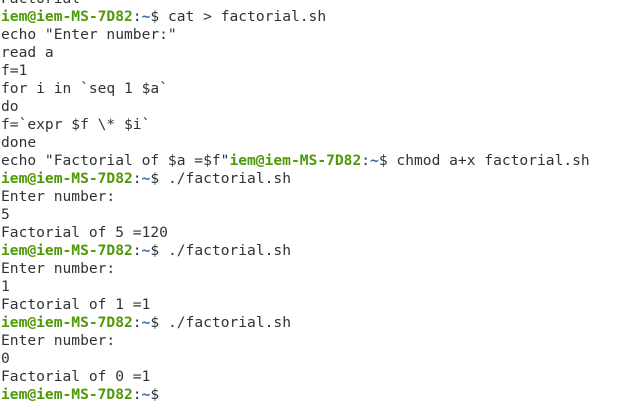 This screenshot has height=410, width=624. What do you see at coordinates (76, 304) in the screenshot?
I see `output-text: Factorial of 1 =1` at bounding box center [76, 304].